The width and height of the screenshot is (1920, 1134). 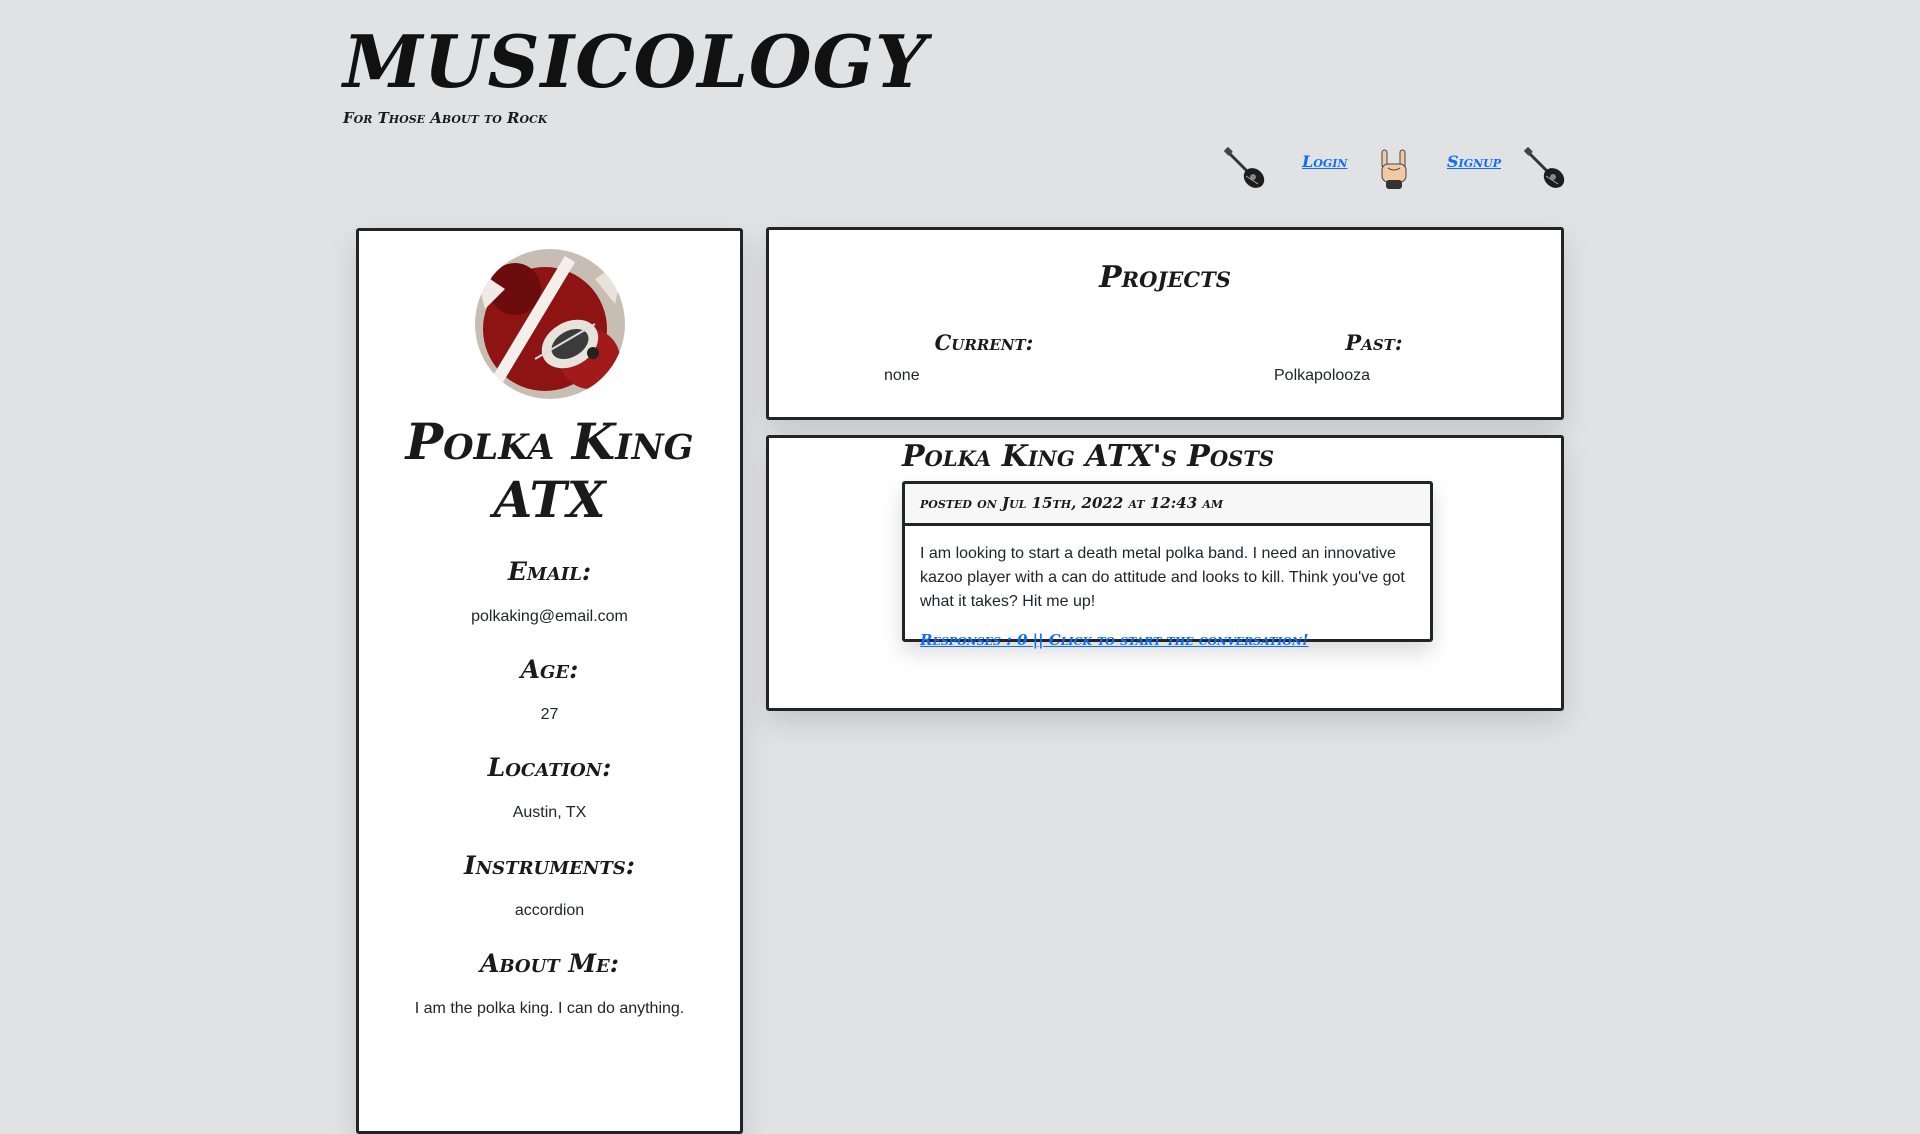 What do you see at coordinates (984, 357) in the screenshot?
I see `current-projects: Current: none` at bounding box center [984, 357].